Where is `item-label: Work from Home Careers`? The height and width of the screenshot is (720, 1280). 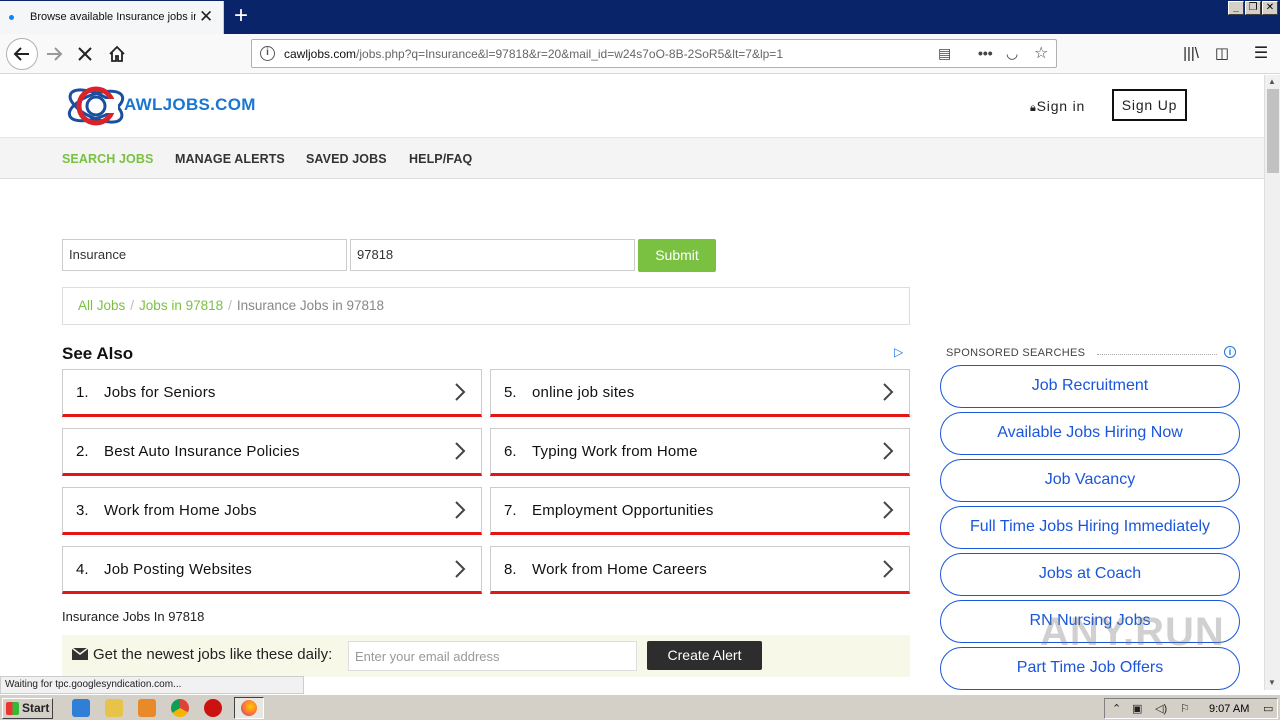
item-label: Work from Home Careers is located at coordinates (619, 569).